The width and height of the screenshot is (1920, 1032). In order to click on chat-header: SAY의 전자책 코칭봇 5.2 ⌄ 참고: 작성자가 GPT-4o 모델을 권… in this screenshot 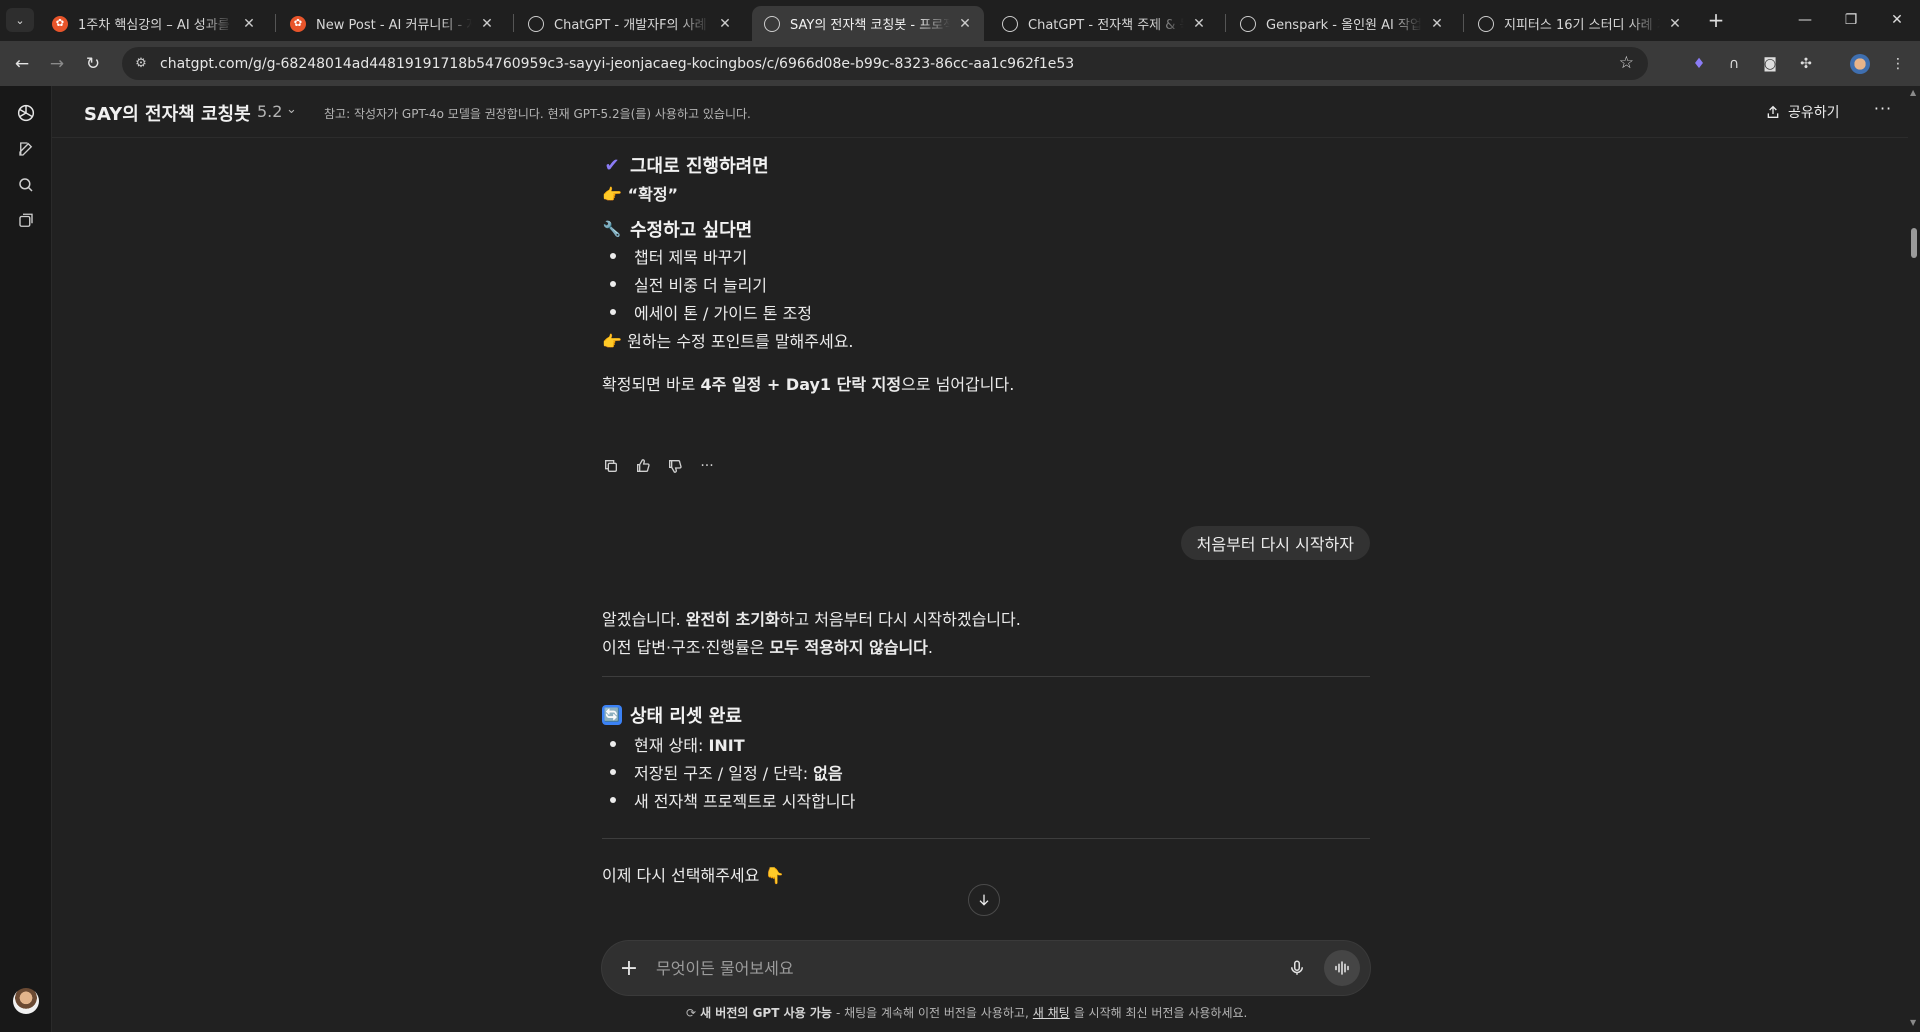, I will do `click(980, 112)`.